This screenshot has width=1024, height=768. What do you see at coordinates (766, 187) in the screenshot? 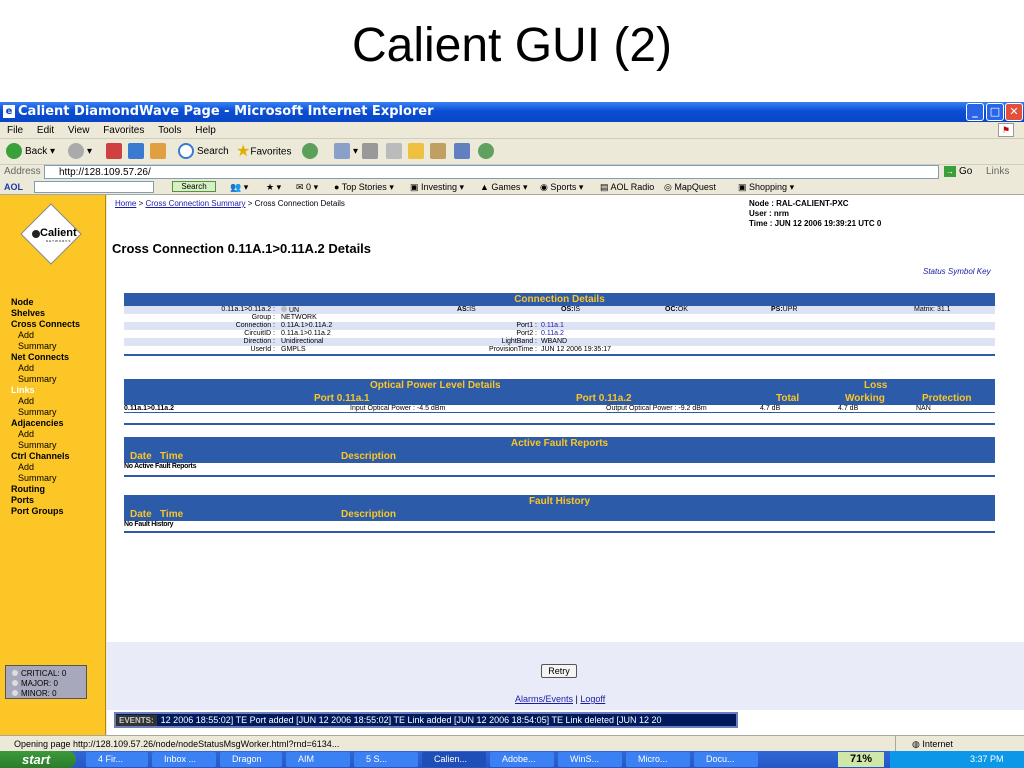
I see `aol-shopping: ▣ Shopping ▾` at bounding box center [766, 187].